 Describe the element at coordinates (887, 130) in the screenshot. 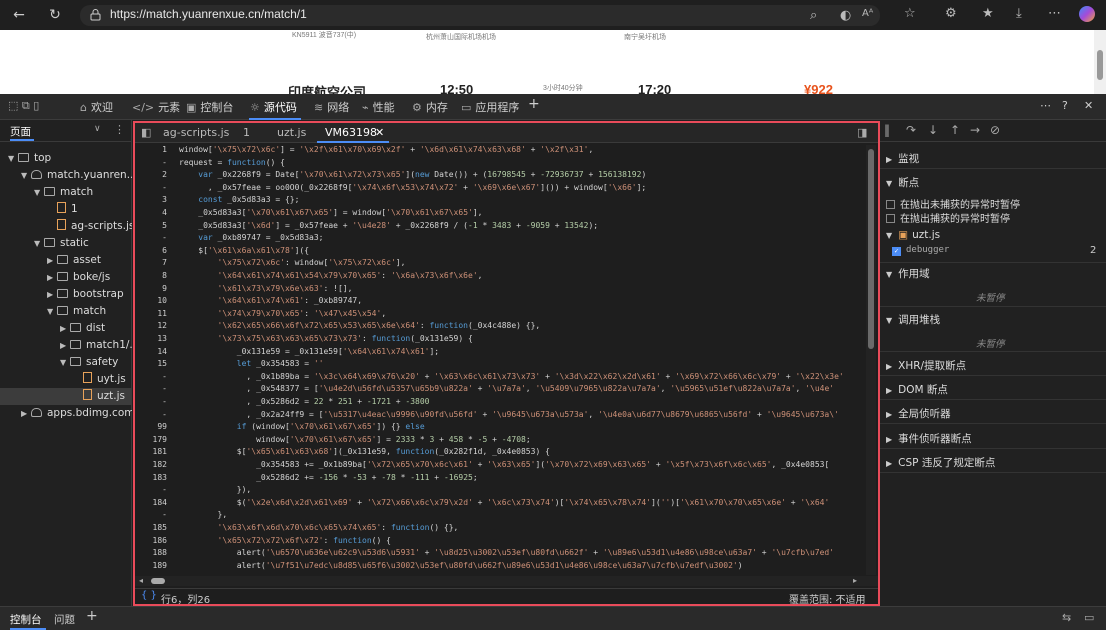

I see `pause-icon: ‖` at that location.